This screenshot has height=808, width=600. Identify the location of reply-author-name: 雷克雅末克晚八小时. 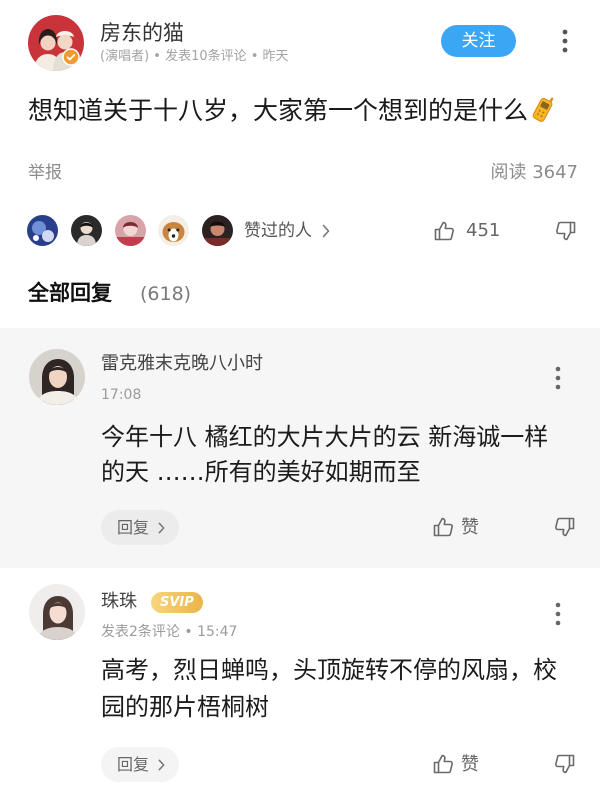
(182, 364).